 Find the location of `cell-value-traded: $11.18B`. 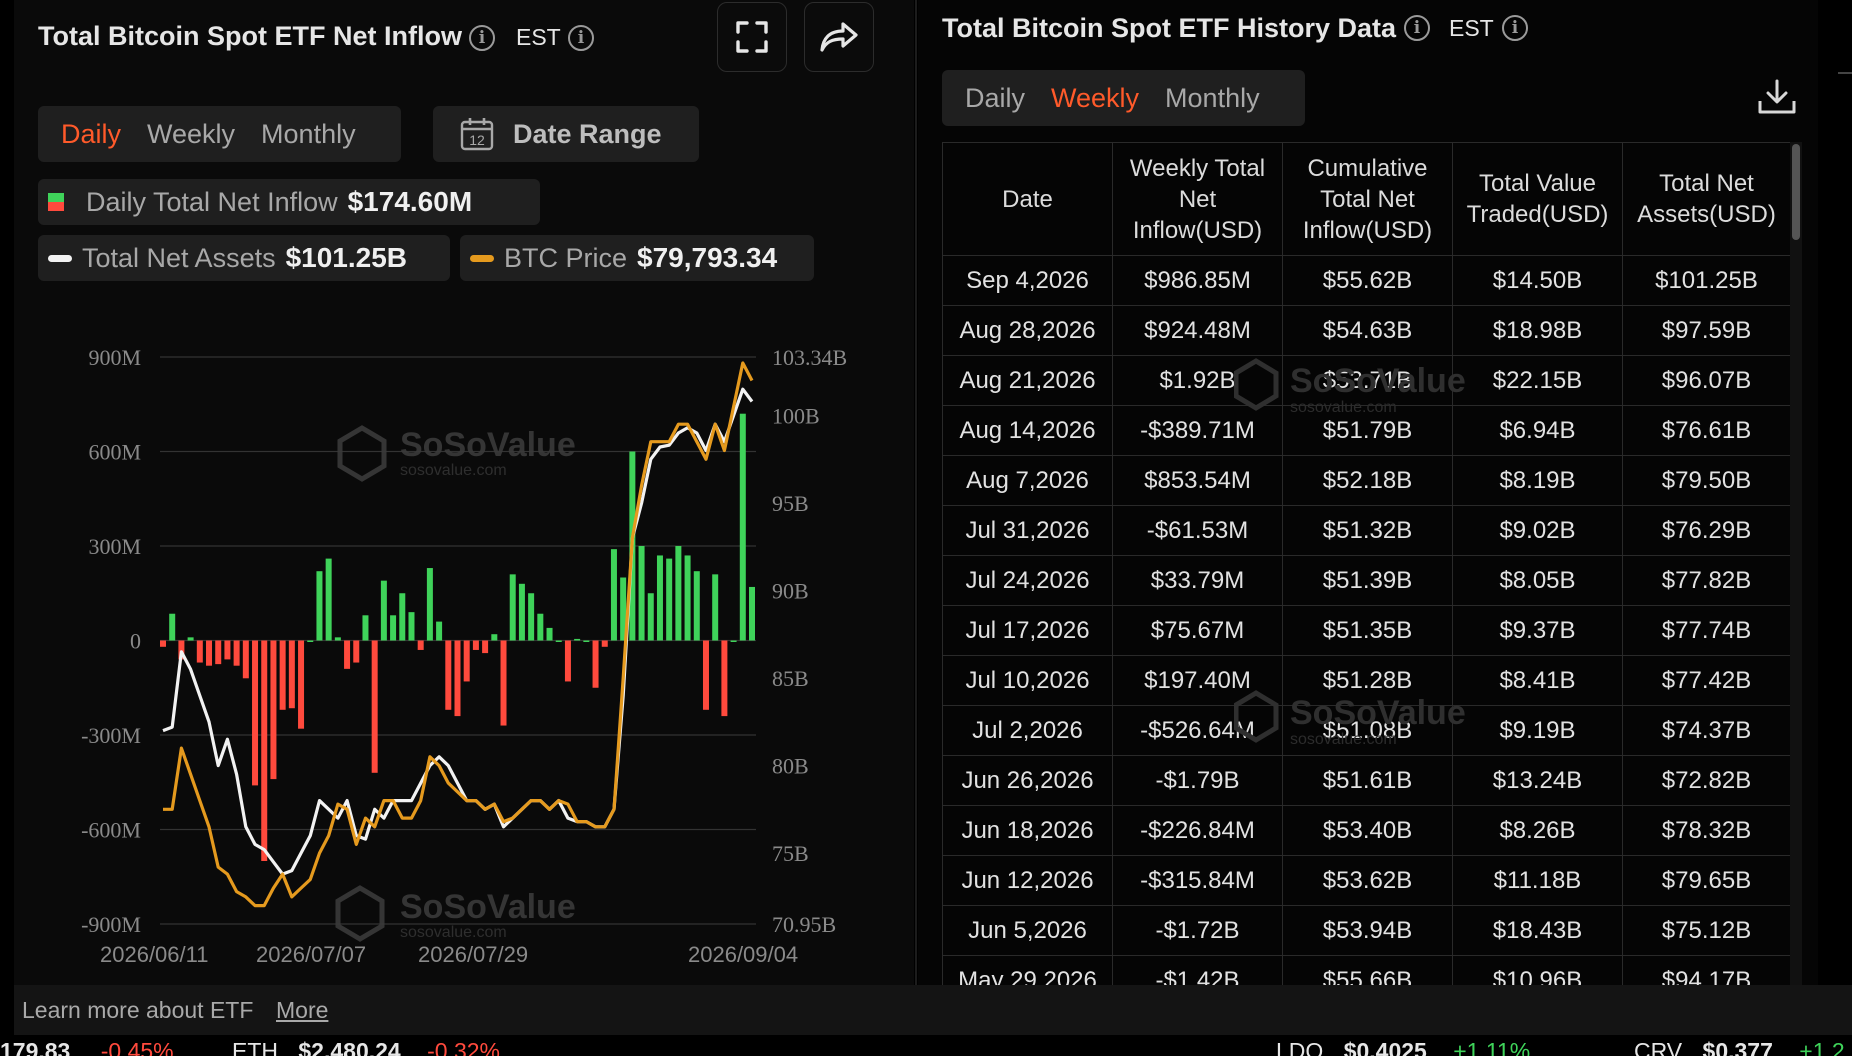

cell-value-traded: $11.18B is located at coordinates (1537, 880).